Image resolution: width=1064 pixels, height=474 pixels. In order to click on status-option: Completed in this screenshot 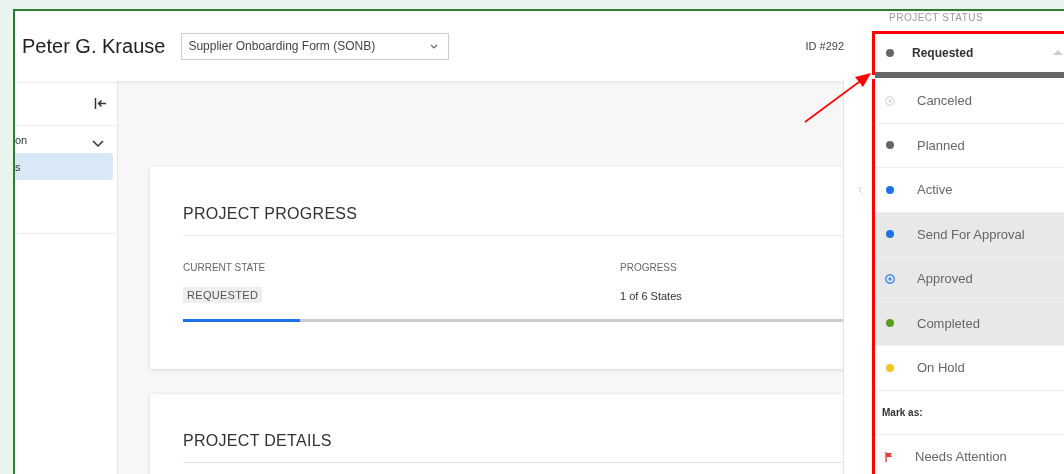, I will do `click(969, 323)`.